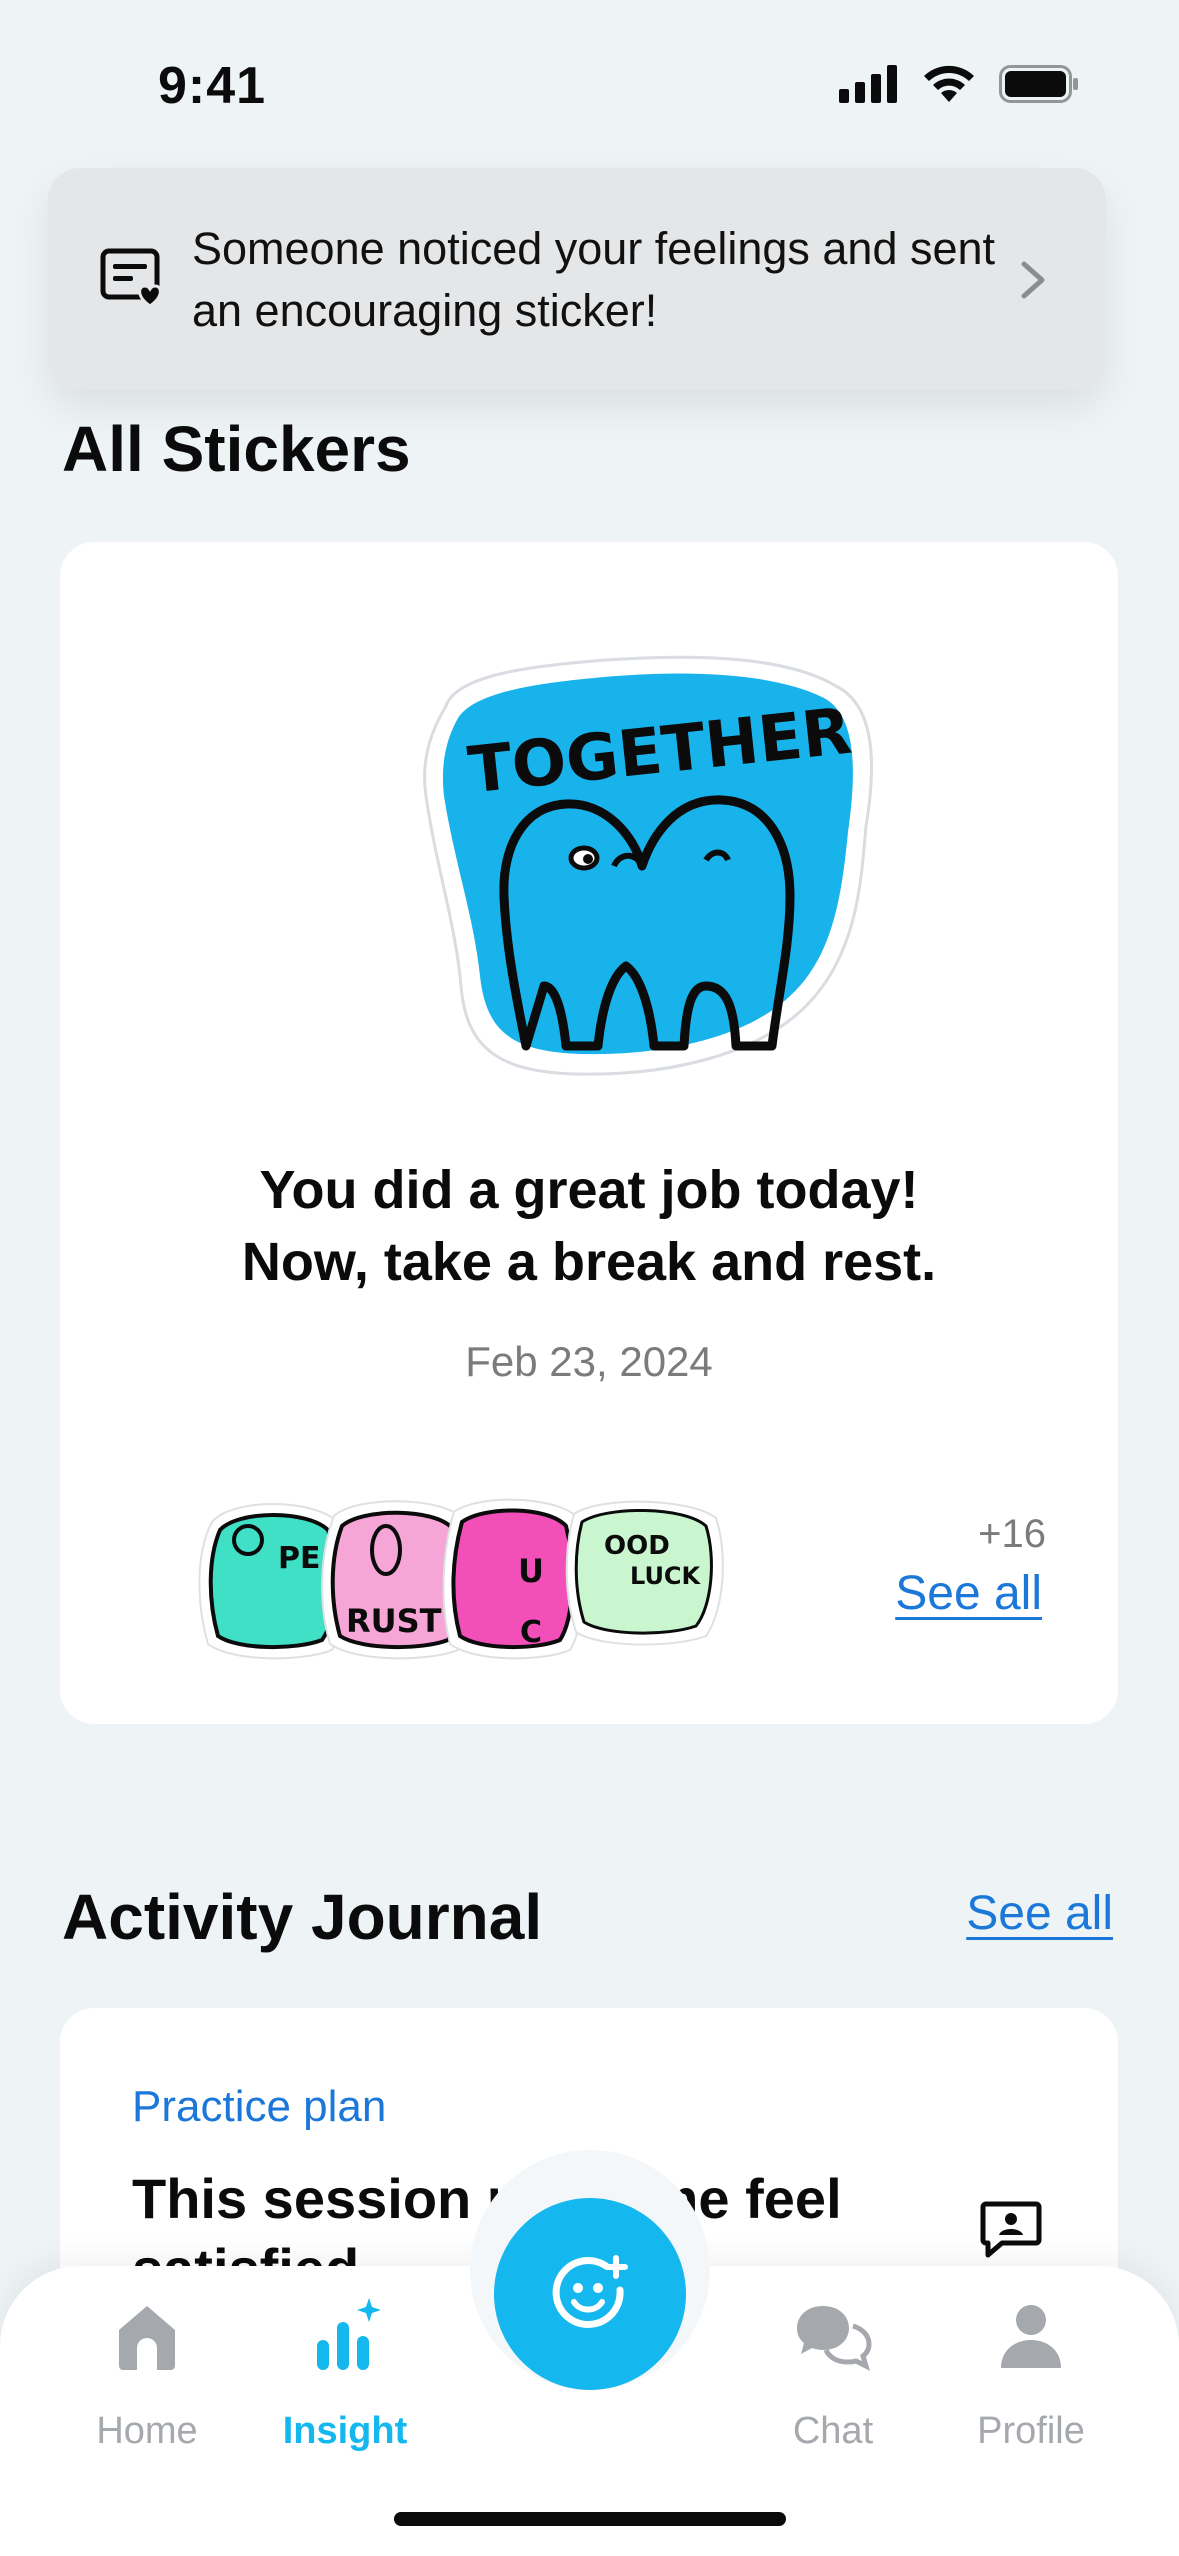 The width and height of the screenshot is (1179, 2556). I want to click on sticker-message-icon, so click(131, 278).